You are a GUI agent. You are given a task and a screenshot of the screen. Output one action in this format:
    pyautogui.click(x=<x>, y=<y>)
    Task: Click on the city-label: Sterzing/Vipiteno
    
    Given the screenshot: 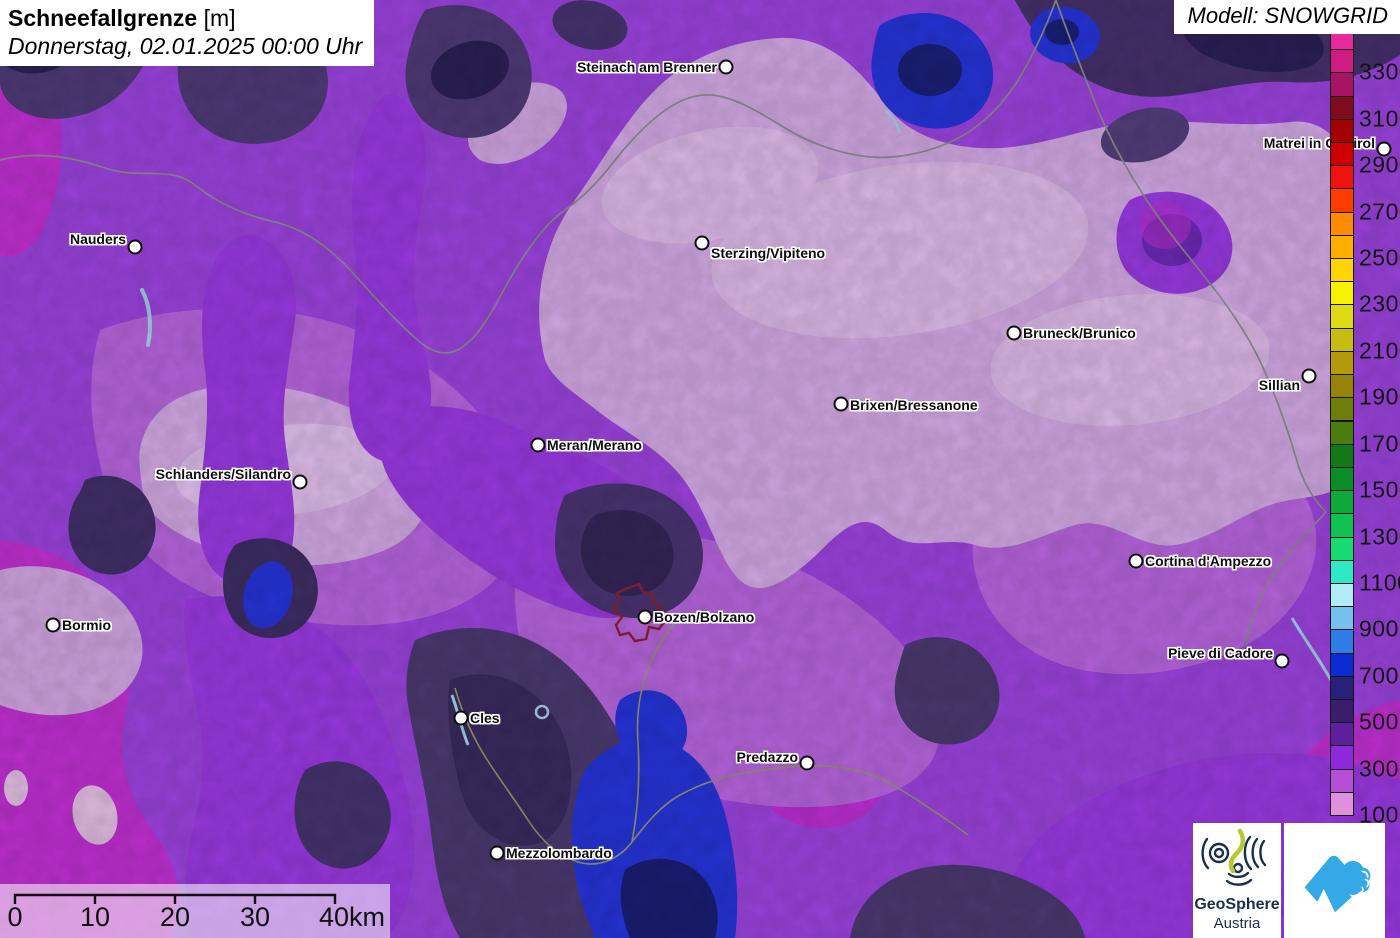 What is the action you would take?
    pyautogui.click(x=768, y=253)
    